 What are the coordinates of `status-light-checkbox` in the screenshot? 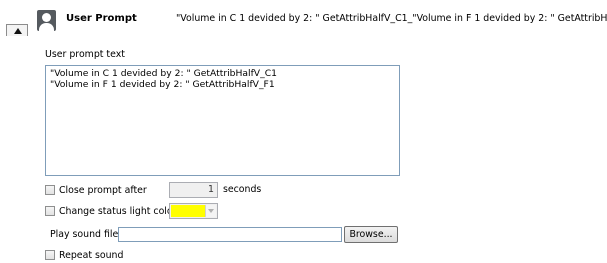 It's located at (50, 211).